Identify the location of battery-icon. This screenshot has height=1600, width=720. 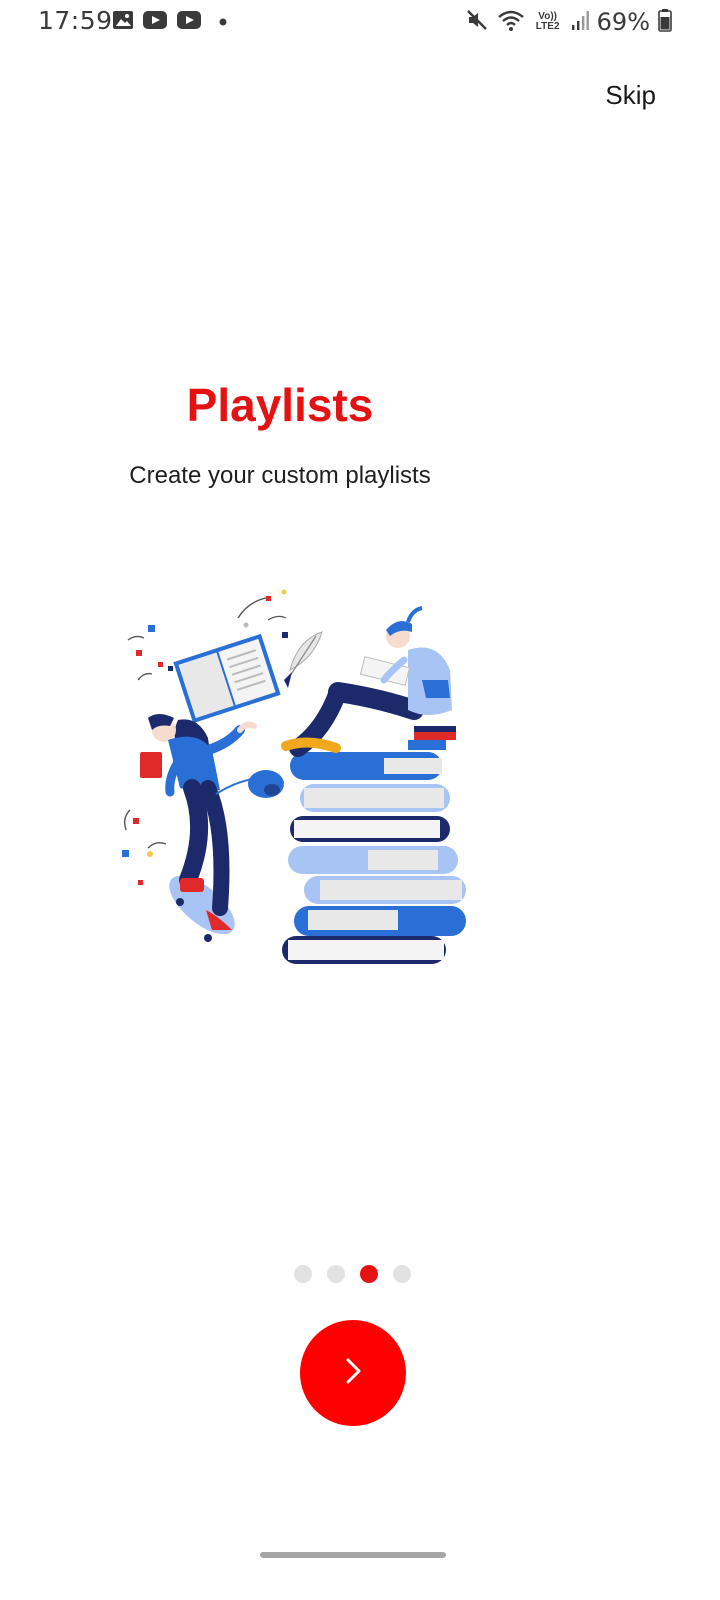
(665, 22).